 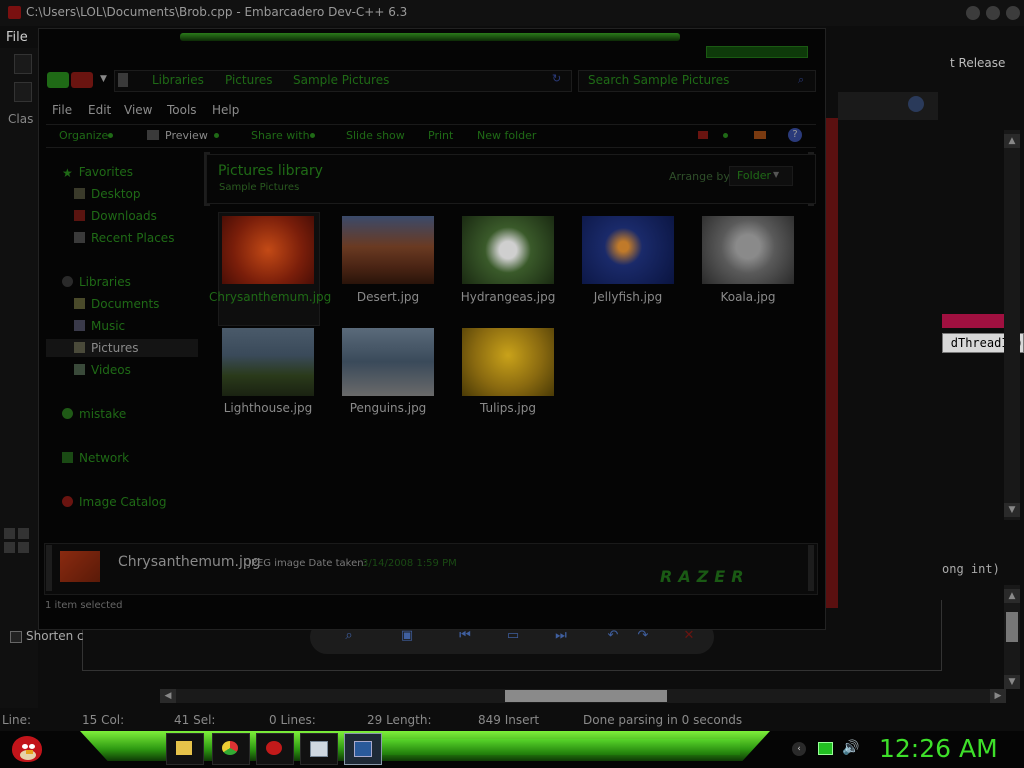 I want to click on nav-favorites: ★ Favorites, so click(x=97, y=172).